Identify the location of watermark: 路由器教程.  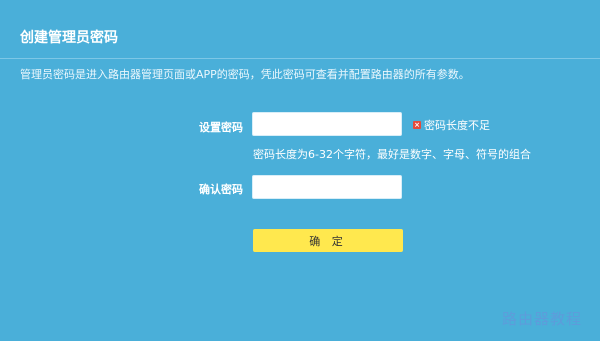
(541, 319).